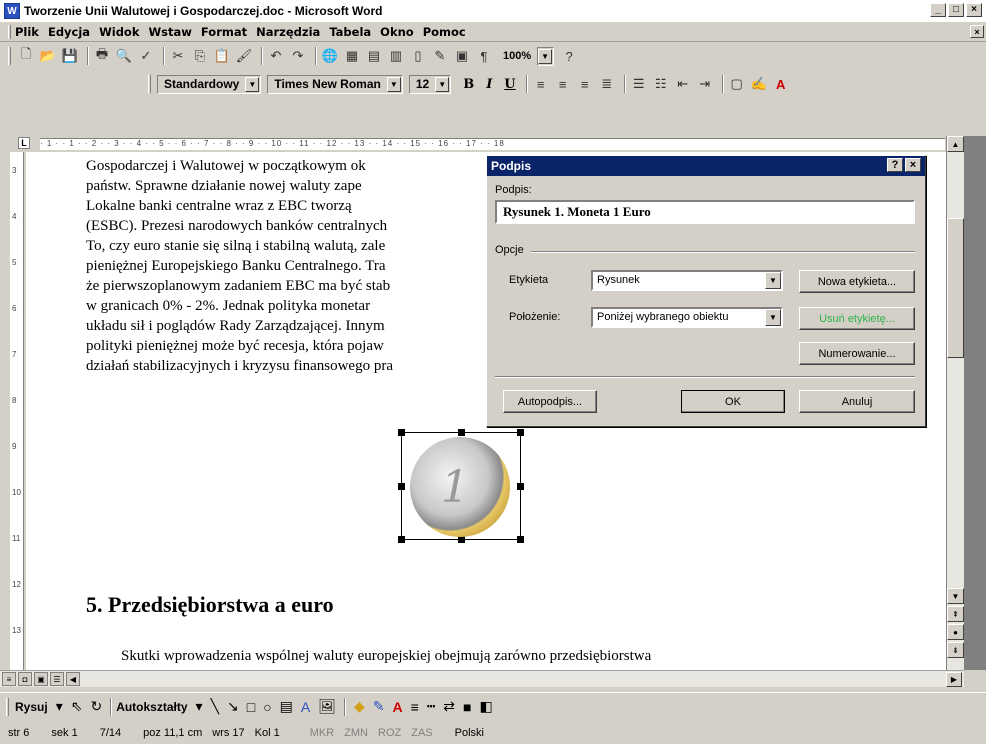 This screenshot has width=986, height=744. What do you see at coordinates (374, 56) in the screenshot?
I see `insert-table-icon: ▤` at bounding box center [374, 56].